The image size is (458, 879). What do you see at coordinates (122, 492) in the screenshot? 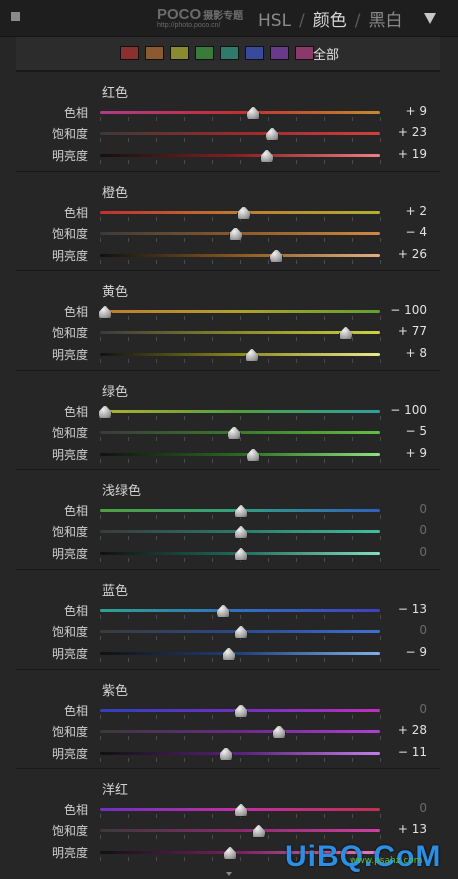
I see `section-title-aqua: 浅绿色` at bounding box center [122, 492].